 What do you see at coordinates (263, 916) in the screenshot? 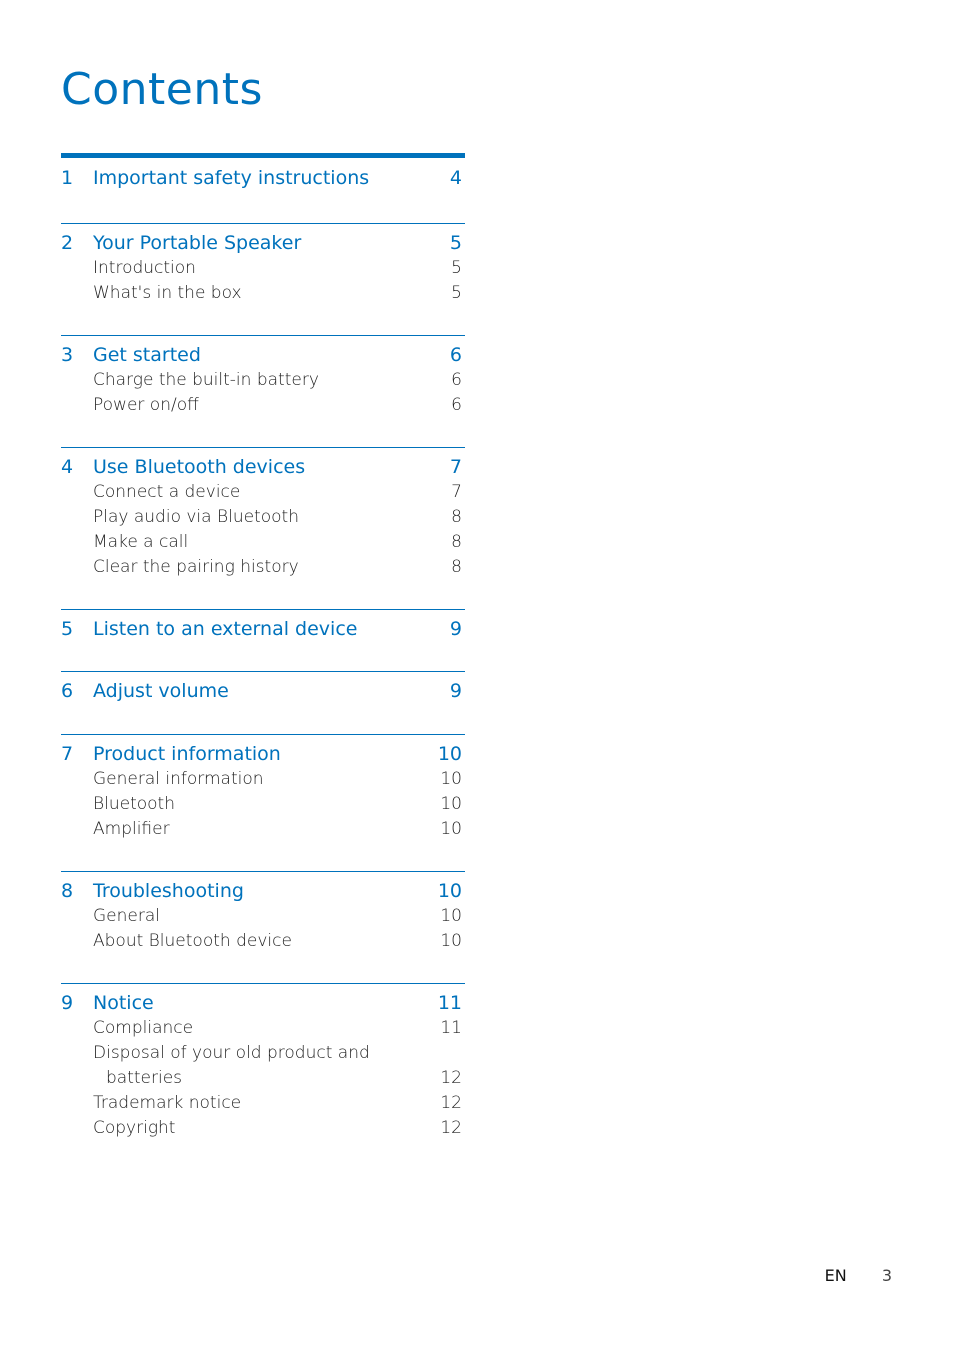
I see `toc-subsection-entry: General 10` at bounding box center [263, 916].